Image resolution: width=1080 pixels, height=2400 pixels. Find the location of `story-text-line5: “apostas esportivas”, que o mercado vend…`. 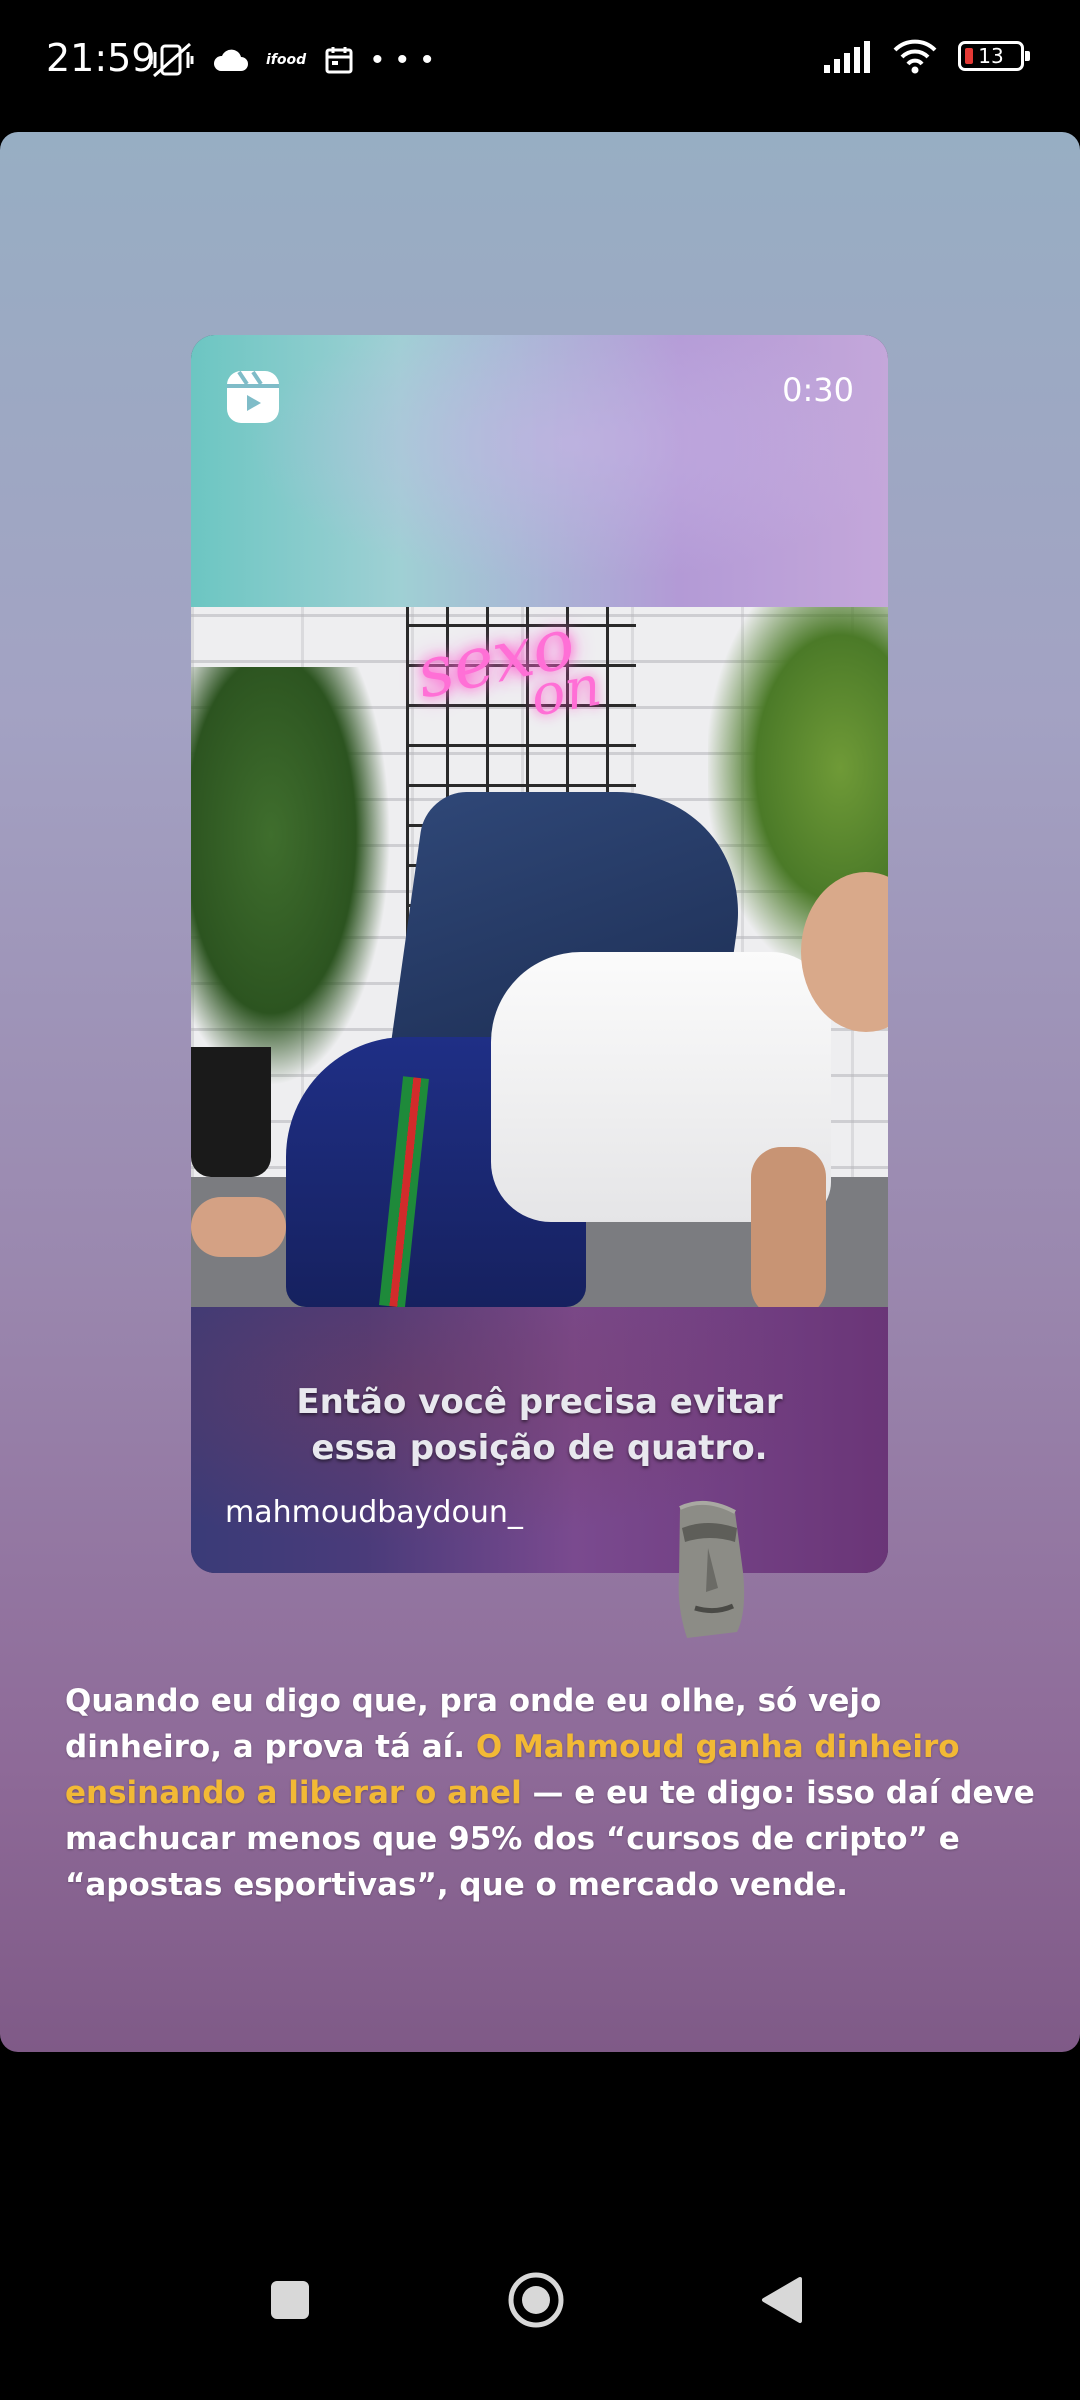

story-text-line5: “apostas esportivas”, que o mercado vend… is located at coordinates (457, 1885).